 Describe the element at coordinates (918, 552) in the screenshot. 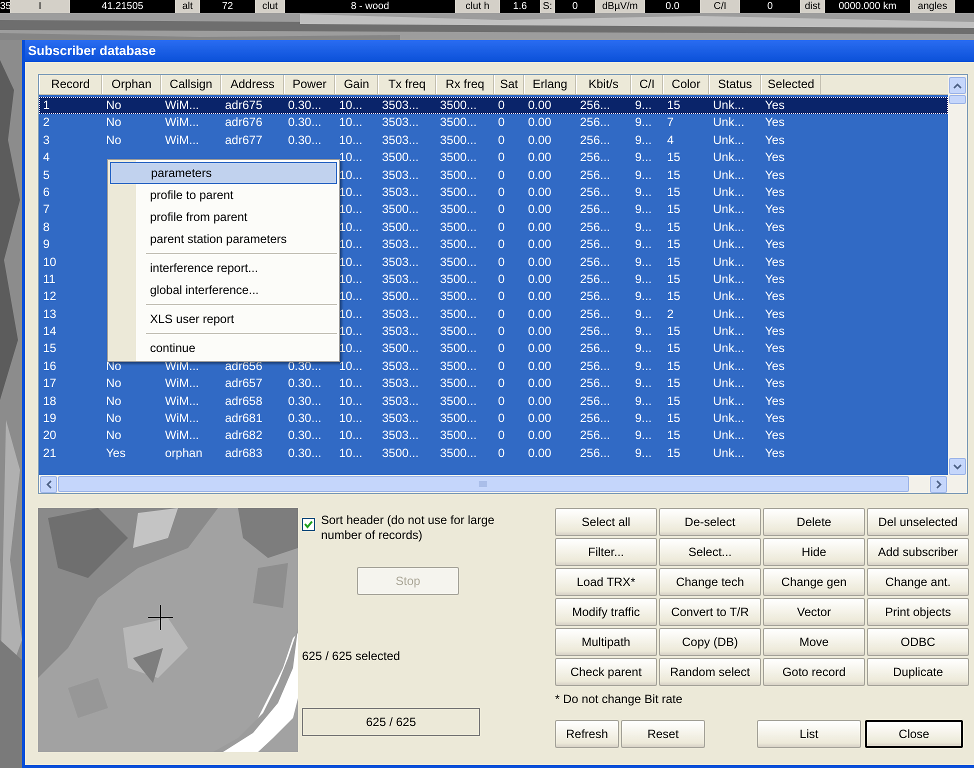

I see `action-button: Add subscriber` at that location.